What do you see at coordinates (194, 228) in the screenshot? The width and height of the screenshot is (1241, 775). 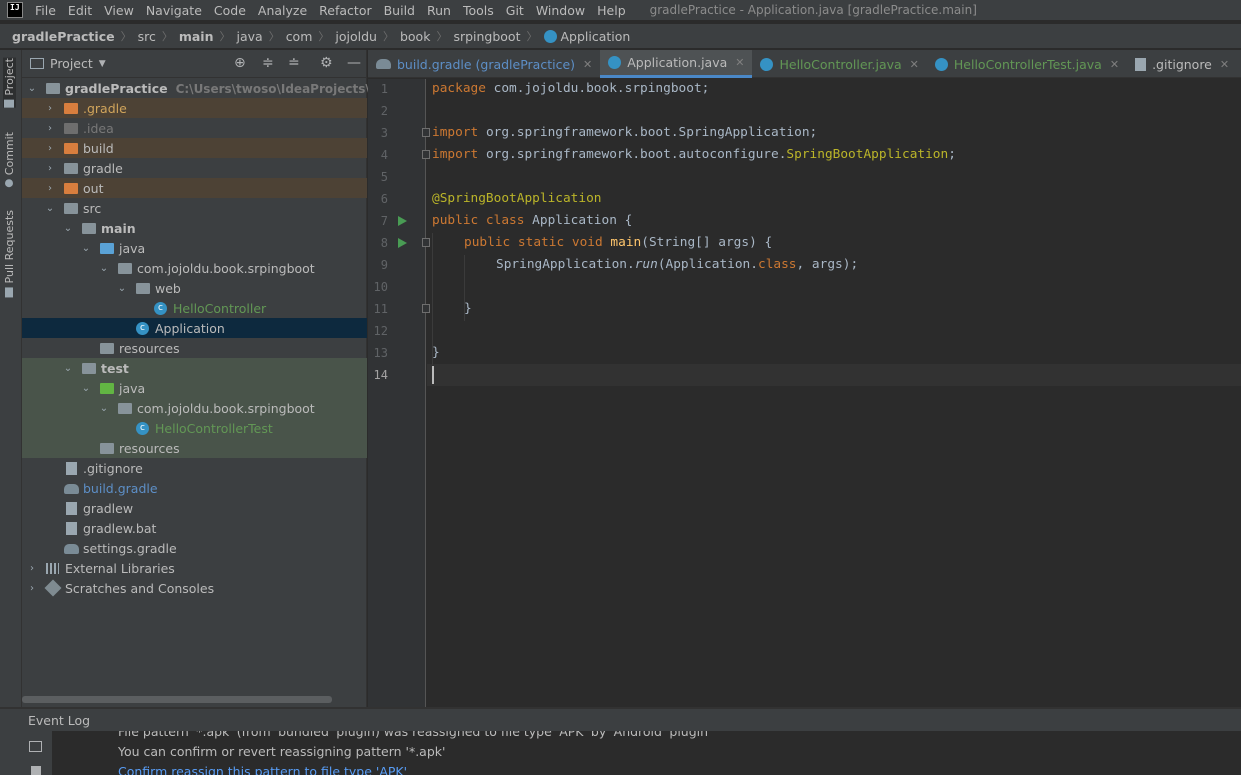 I see `tree-item-main: ⌄ main` at bounding box center [194, 228].